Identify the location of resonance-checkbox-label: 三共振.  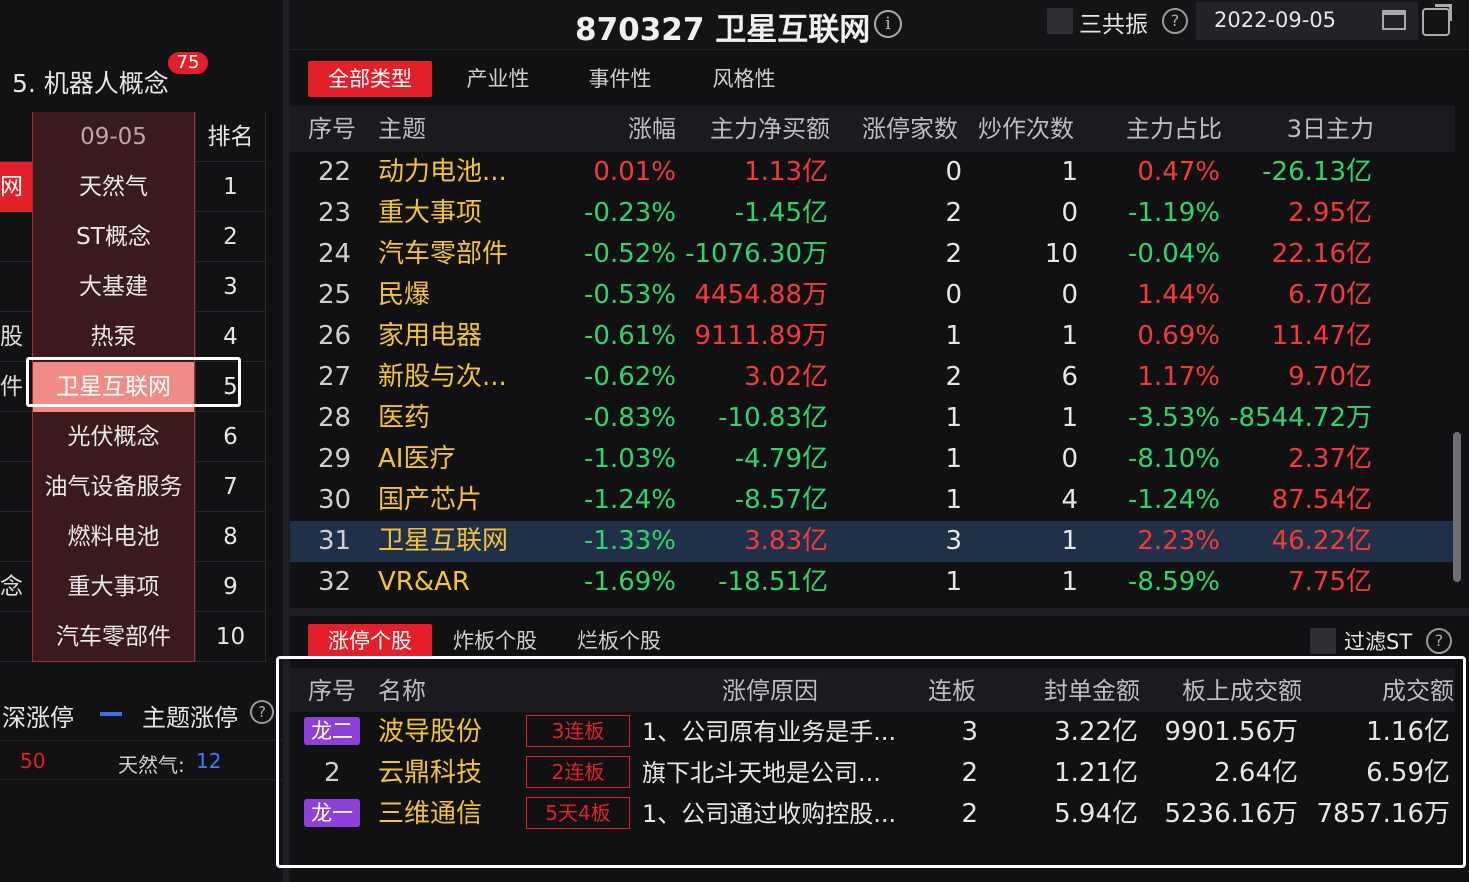
(1113, 22).